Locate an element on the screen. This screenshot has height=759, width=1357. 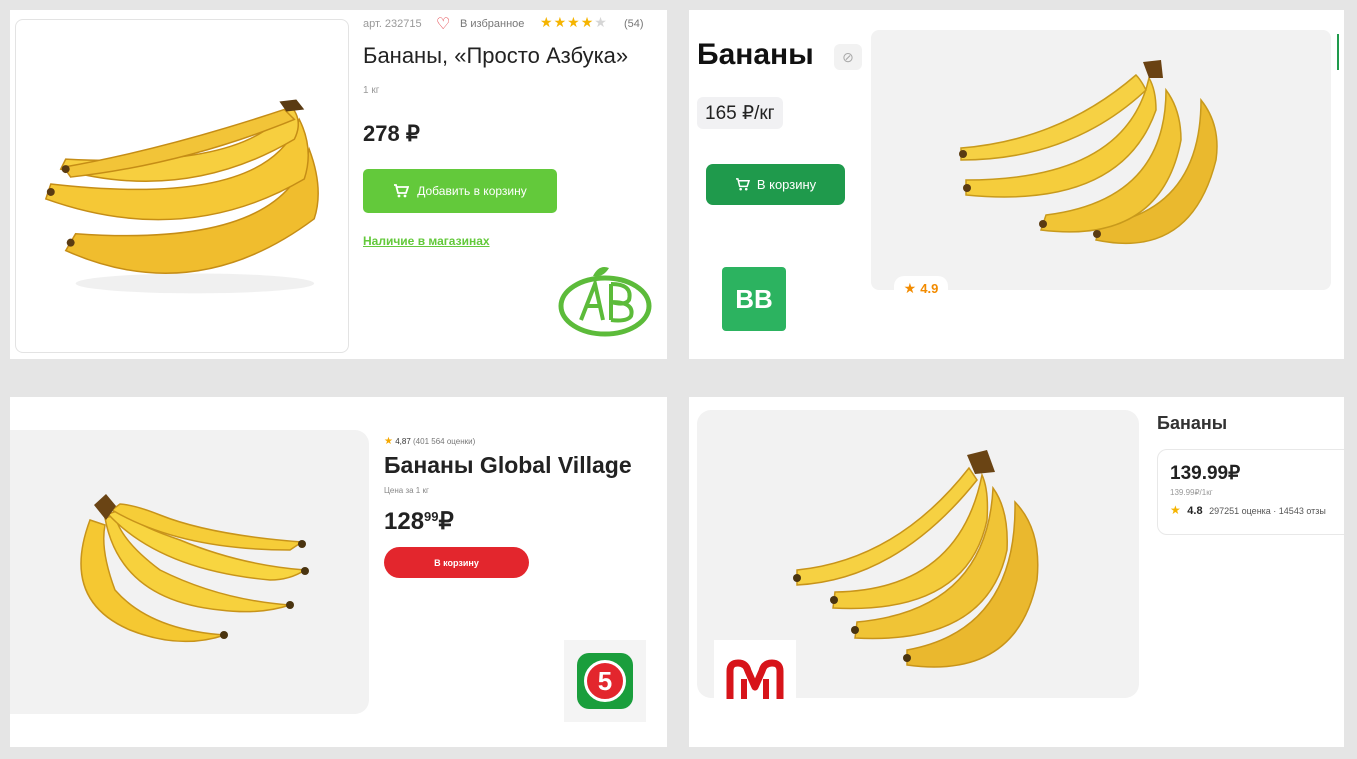
product-price: 139.99₽ is located at coordinates (1205, 473).